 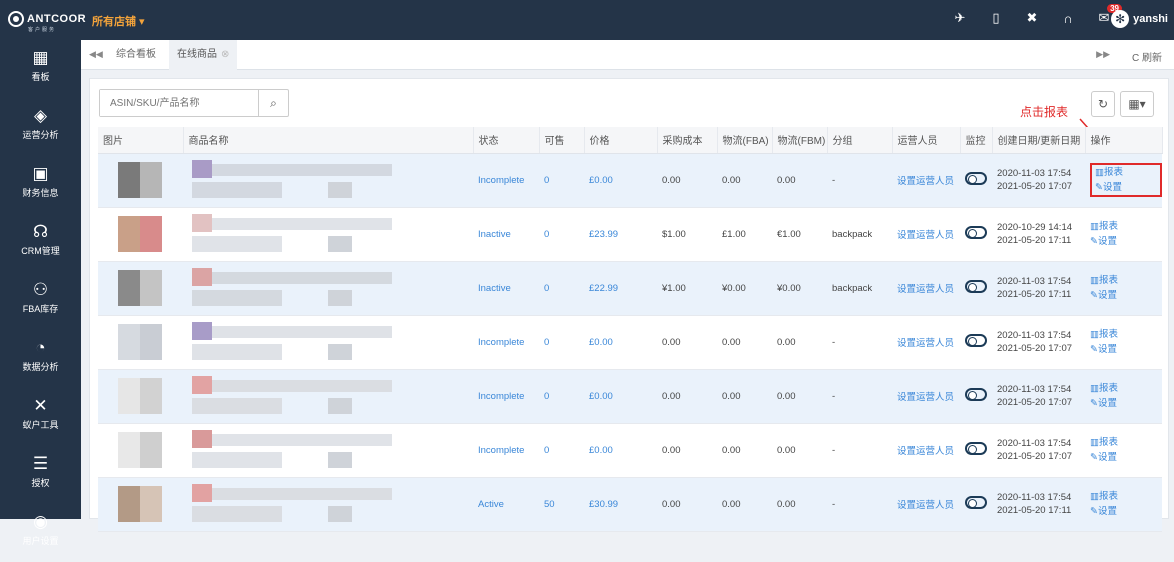 What do you see at coordinates (960, 18) in the screenshot?
I see `rocket-icon: ✈` at bounding box center [960, 18].